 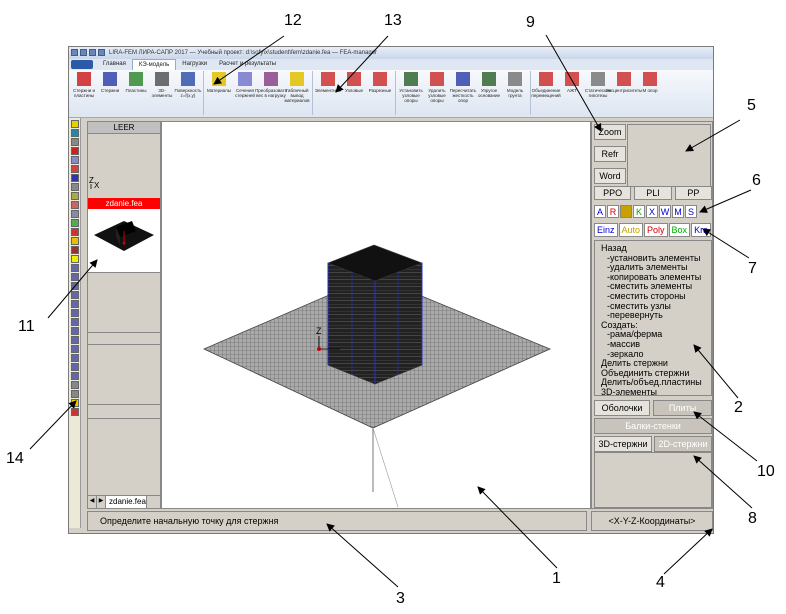 I want to click on shells-button: Оболочки, so click(x=622, y=408).